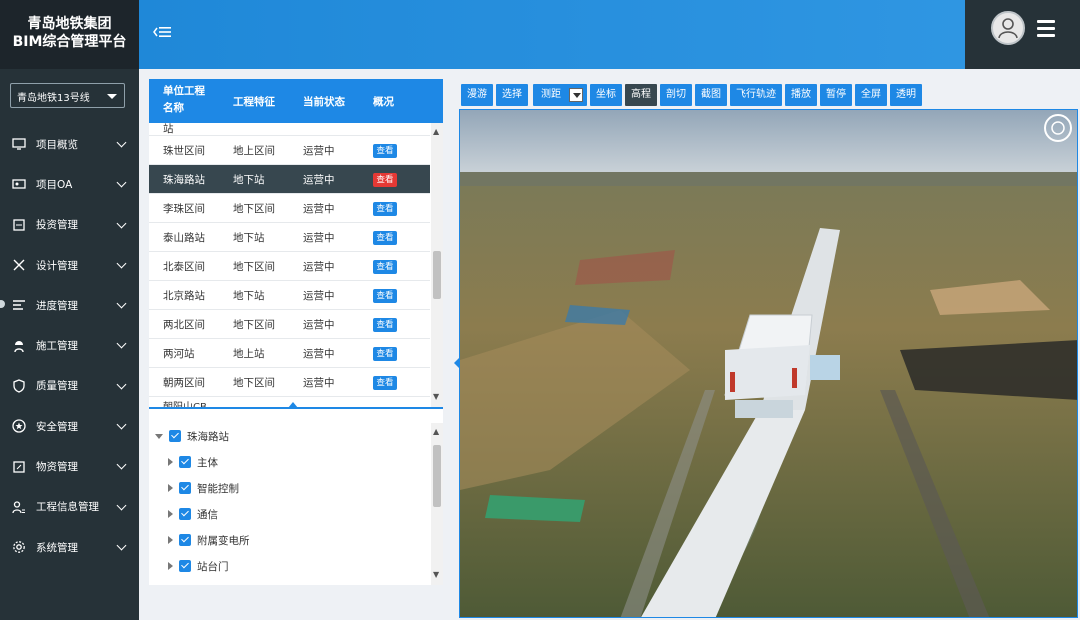  What do you see at coordinates (324, 102) in the screenshot?
I see `col-header-status: 当前状态` at bounding box center [324, 102].